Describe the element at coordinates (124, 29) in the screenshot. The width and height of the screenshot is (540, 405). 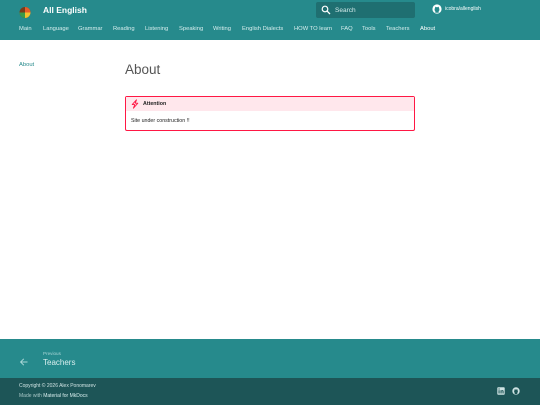
I see `tab-reading: Reading` at that location.